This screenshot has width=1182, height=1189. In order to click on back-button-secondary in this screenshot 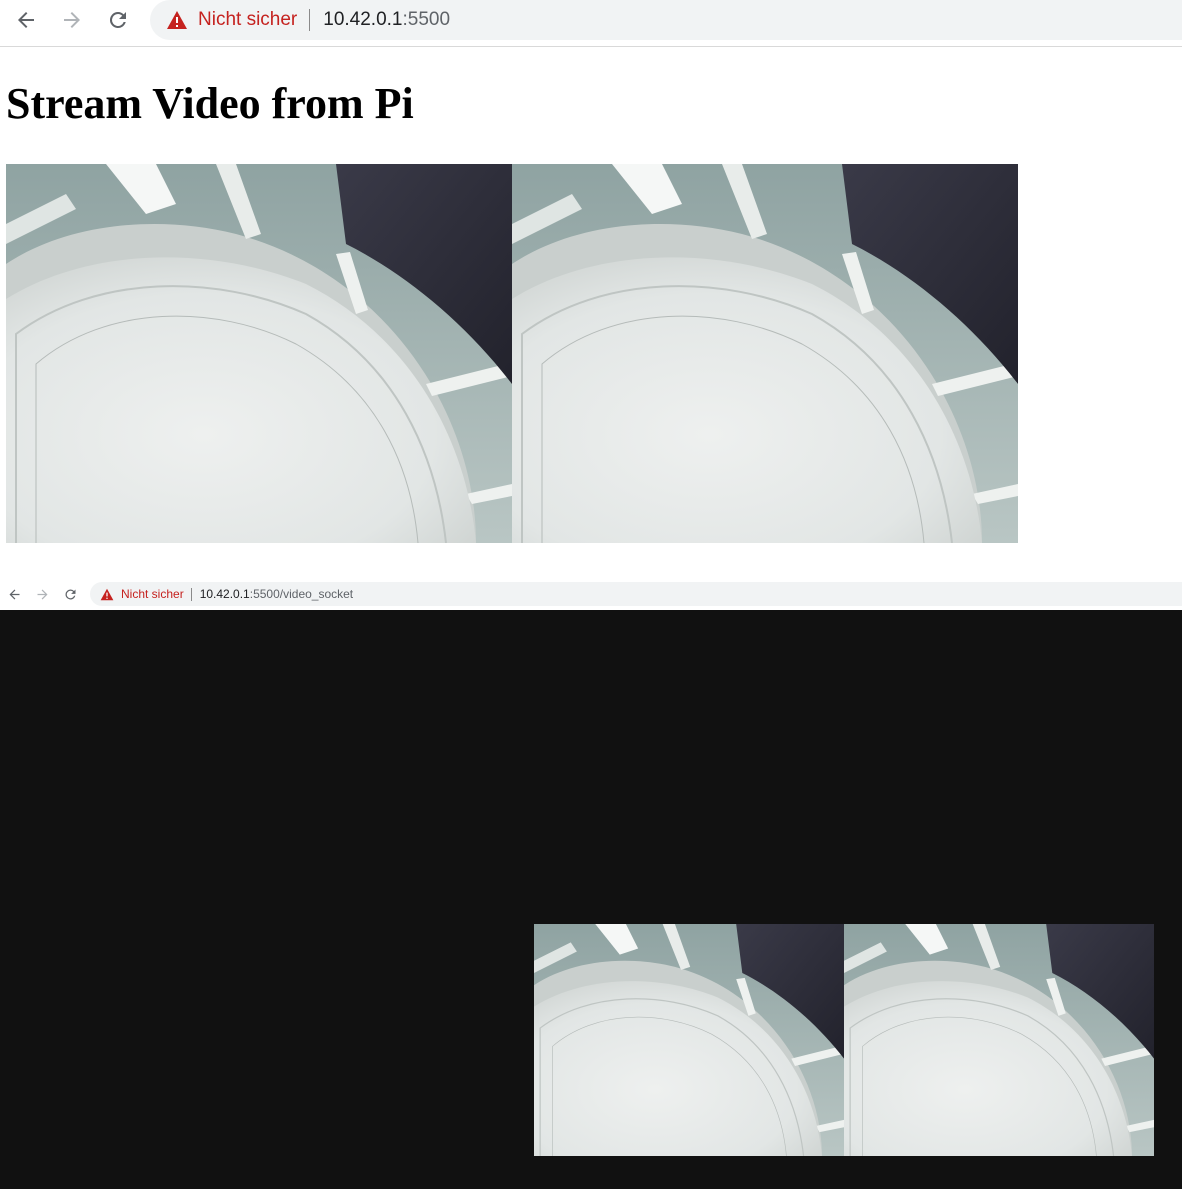, I will do `click(14, 594)`.